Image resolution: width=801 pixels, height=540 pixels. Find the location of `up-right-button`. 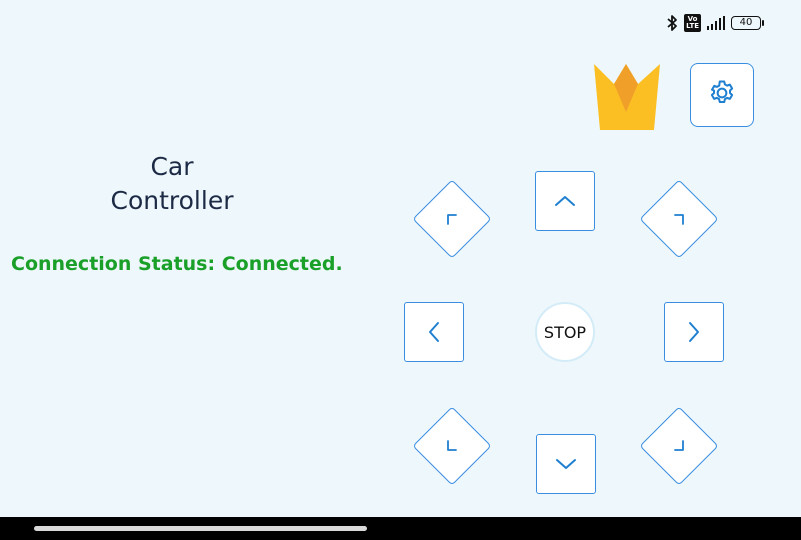

up-right-button is located at coordinates (679, 219).